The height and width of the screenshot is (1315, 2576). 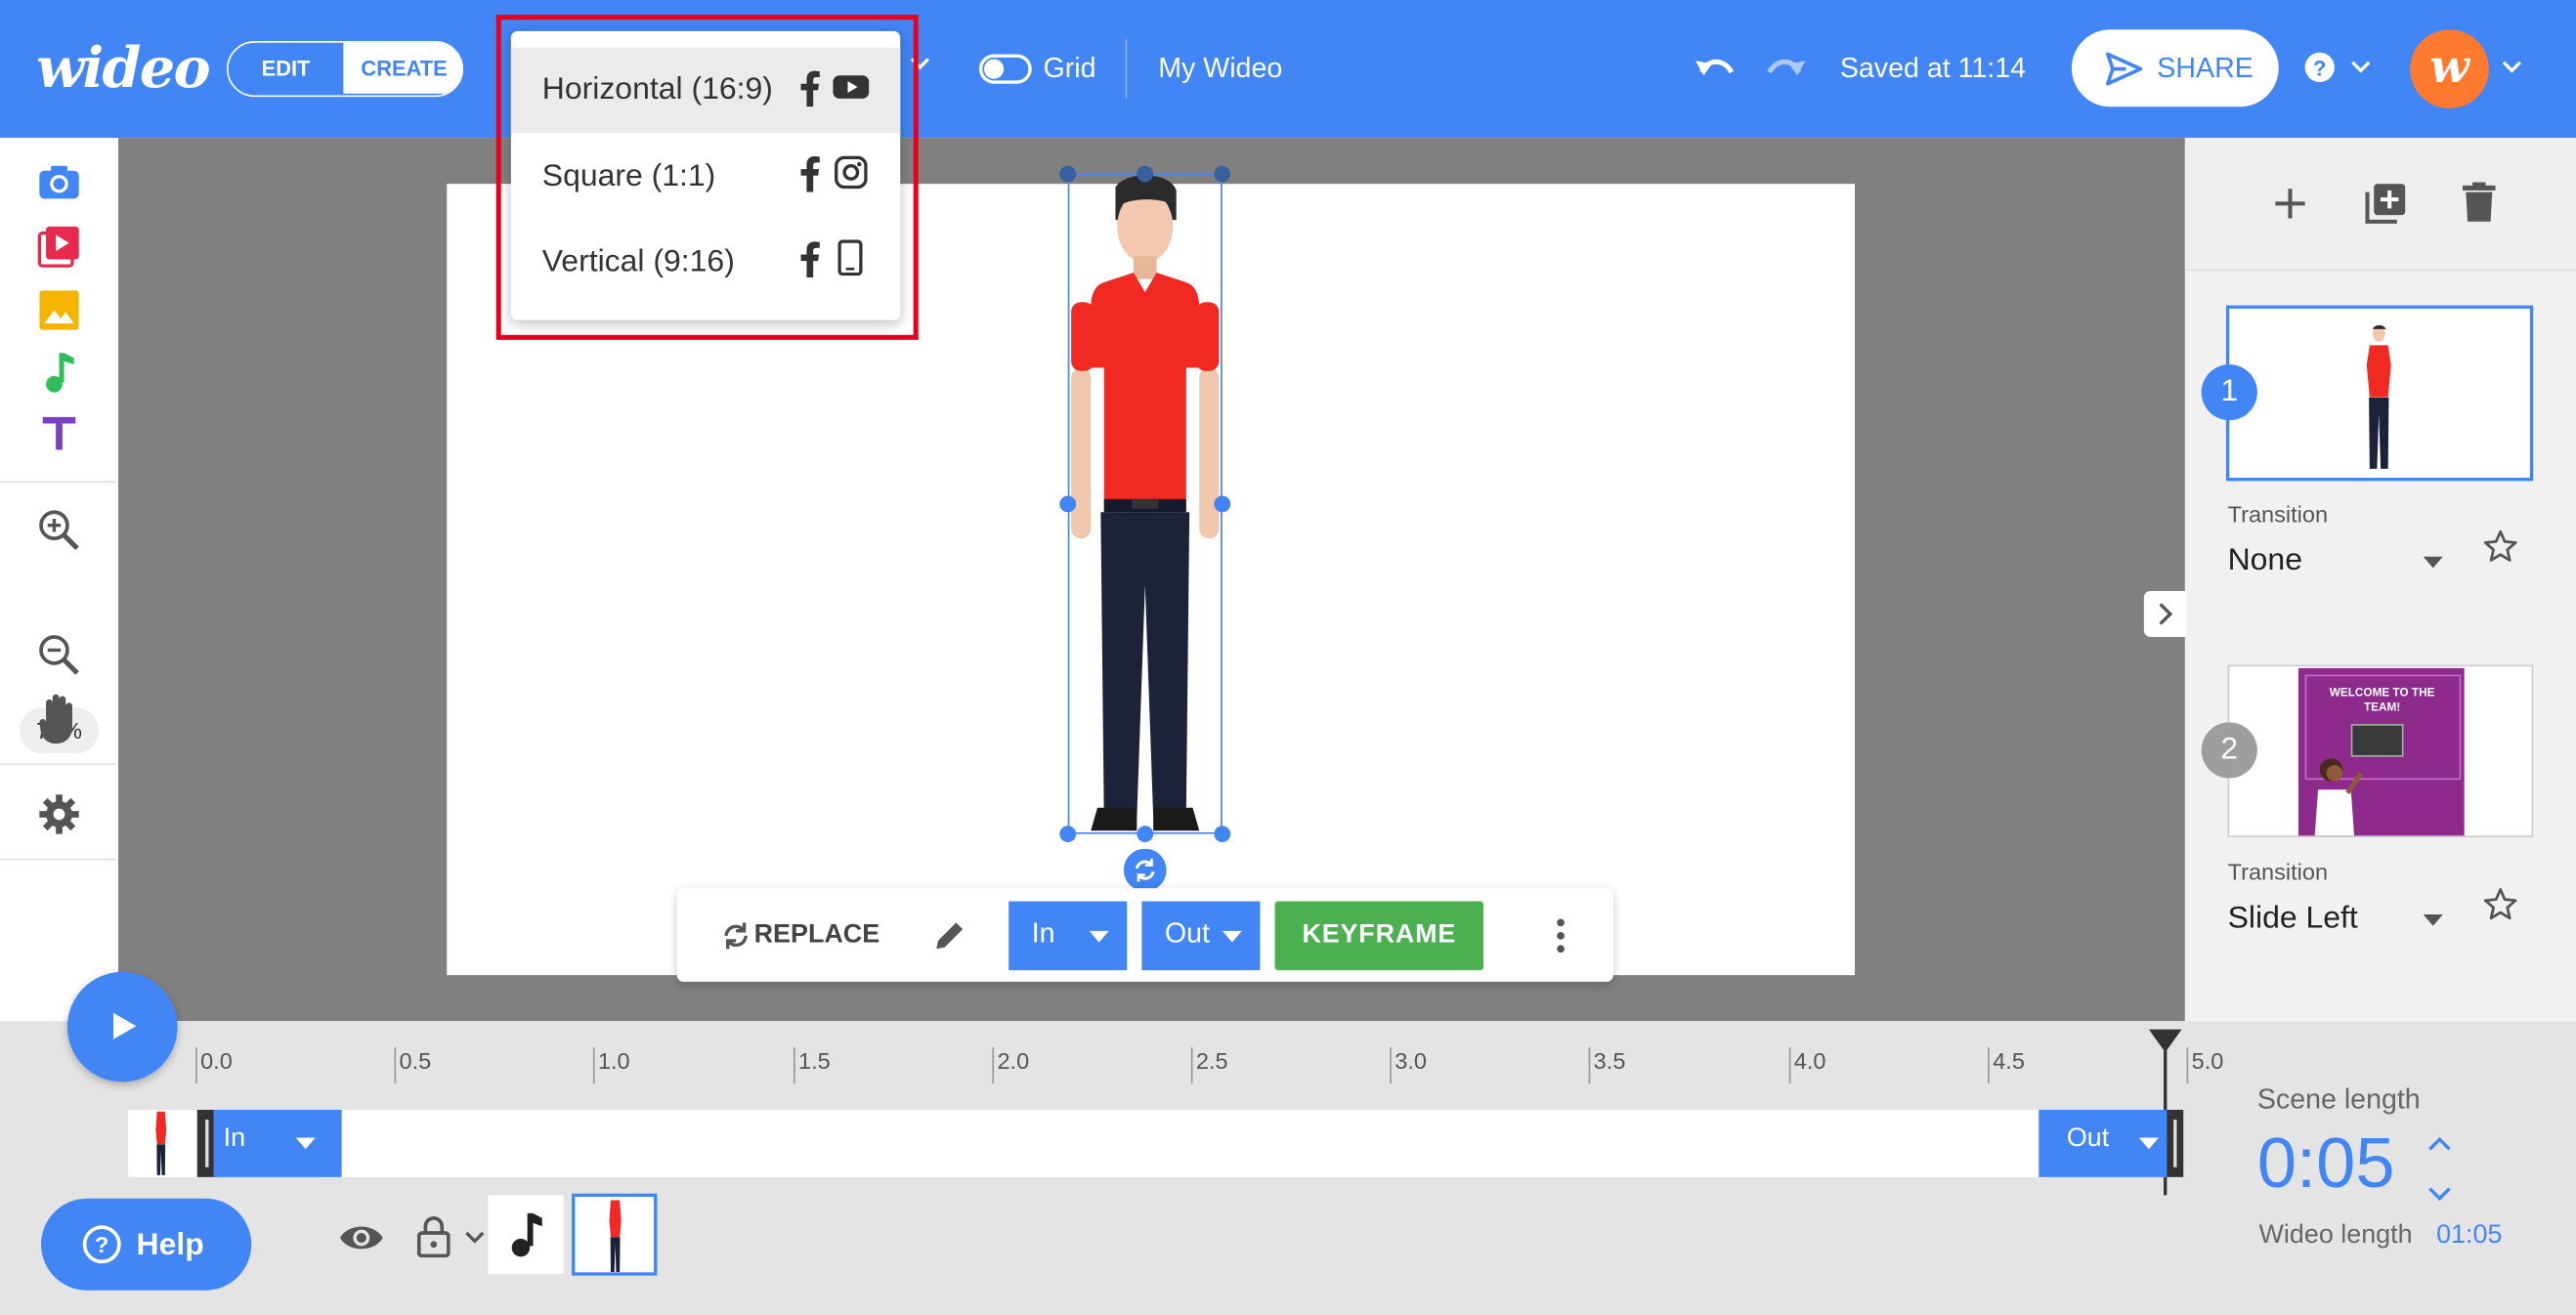 What do you see at coordinates (1145, 870) in the screenshot?
I see `rotate-handle-icon` at bounding box center [1145, 870].